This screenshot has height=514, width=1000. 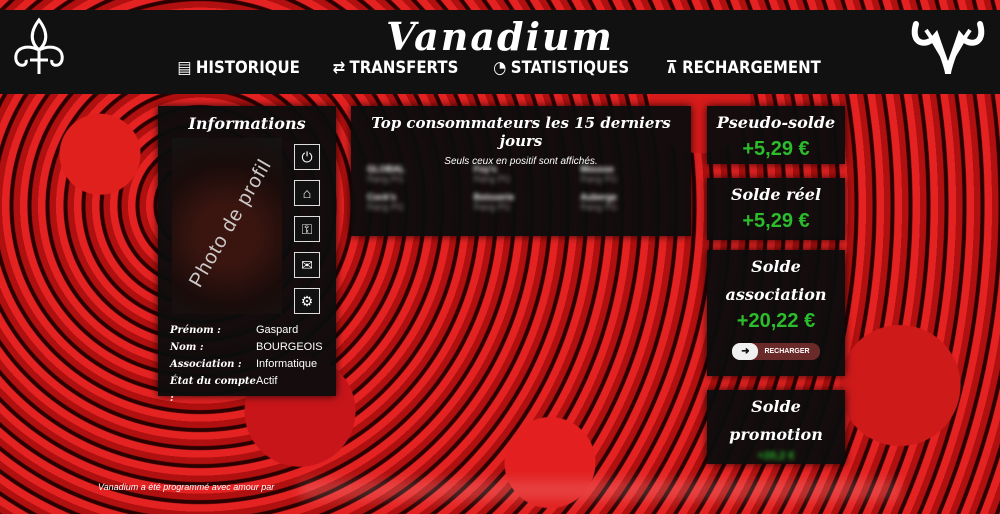 I want to click on solde-association-panel: Solde association +20,22 € ➜ RECHARGER, so click(x=776, y=313).